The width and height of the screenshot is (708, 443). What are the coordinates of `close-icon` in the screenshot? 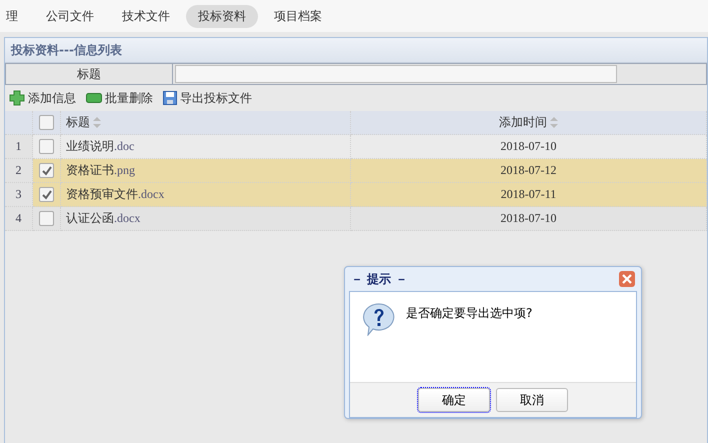 It's located at (627, 279).